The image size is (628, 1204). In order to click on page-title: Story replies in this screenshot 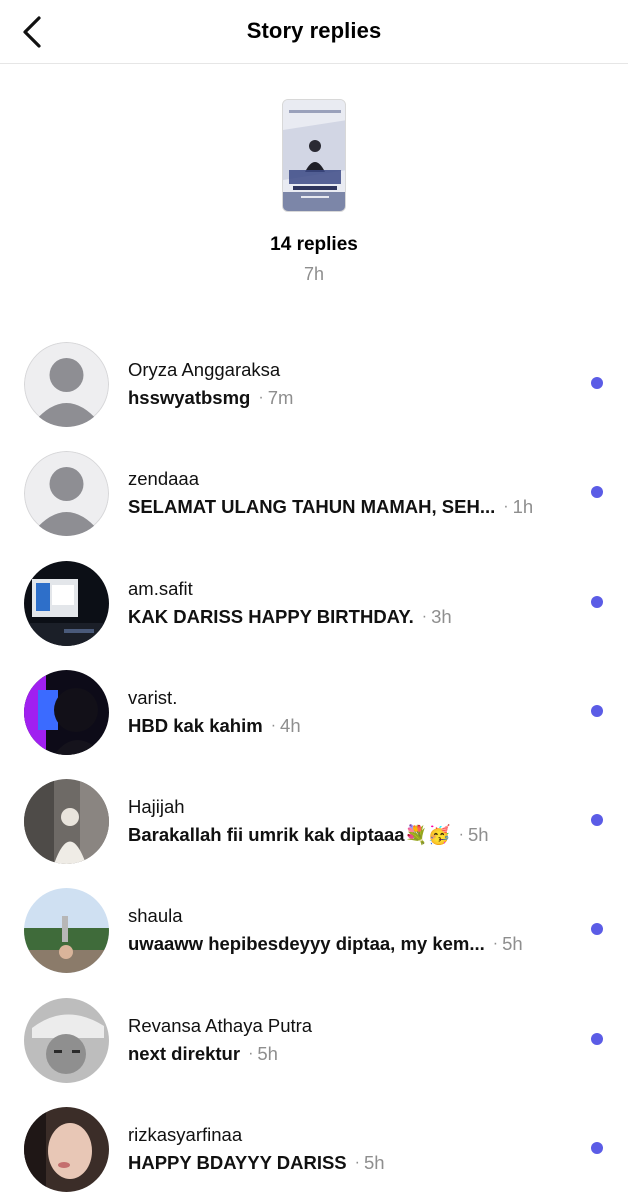, I will do `click(314, 30)`.